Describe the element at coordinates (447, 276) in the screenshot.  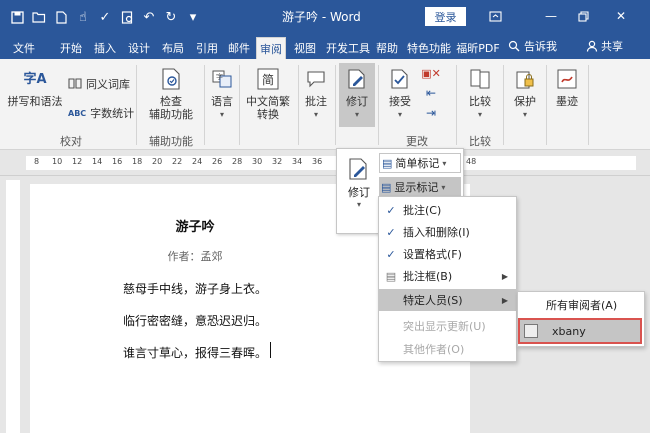
I see `menu-item-balloons: ▤ 批注框(B) ▶` at that location.